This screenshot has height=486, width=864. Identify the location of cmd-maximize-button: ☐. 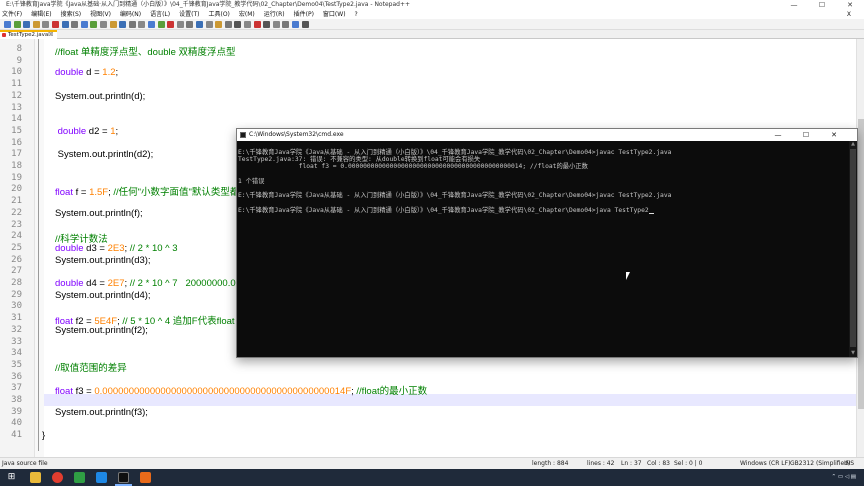
(806, 135).